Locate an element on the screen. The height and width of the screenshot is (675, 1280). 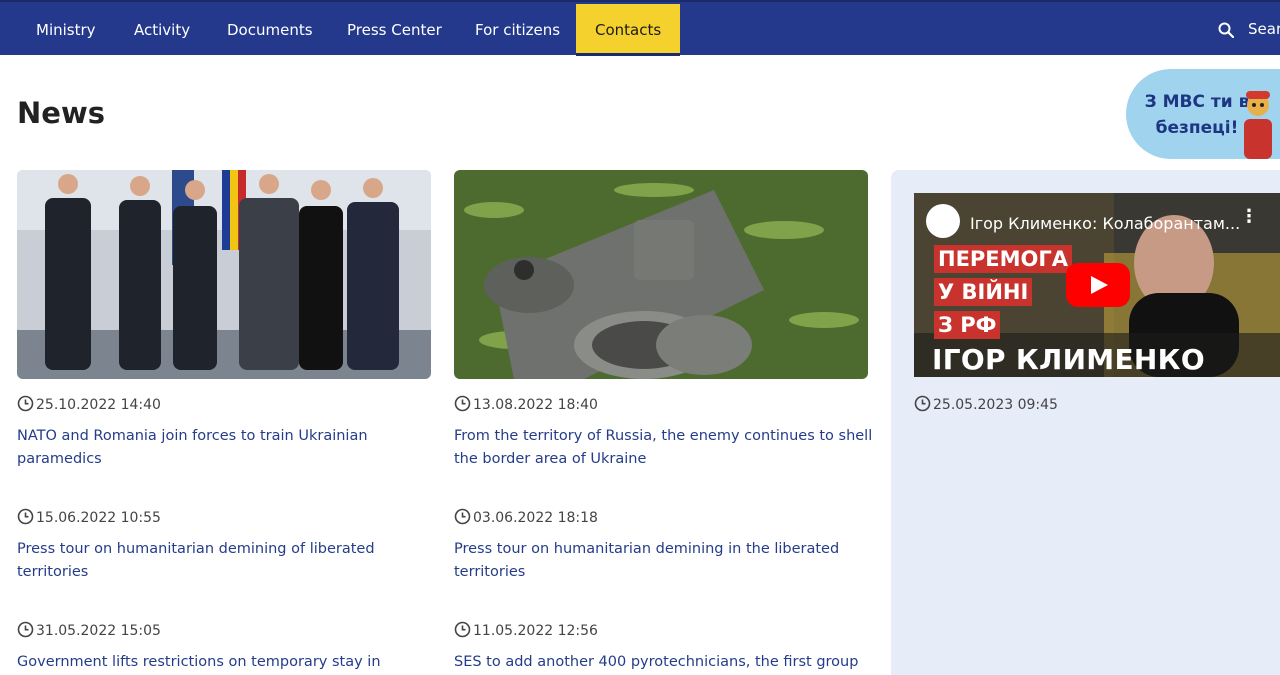
video-headline: ПЕРЕМОГА У ВІЙНІ З РФ is located at coordinates (1003, 294).